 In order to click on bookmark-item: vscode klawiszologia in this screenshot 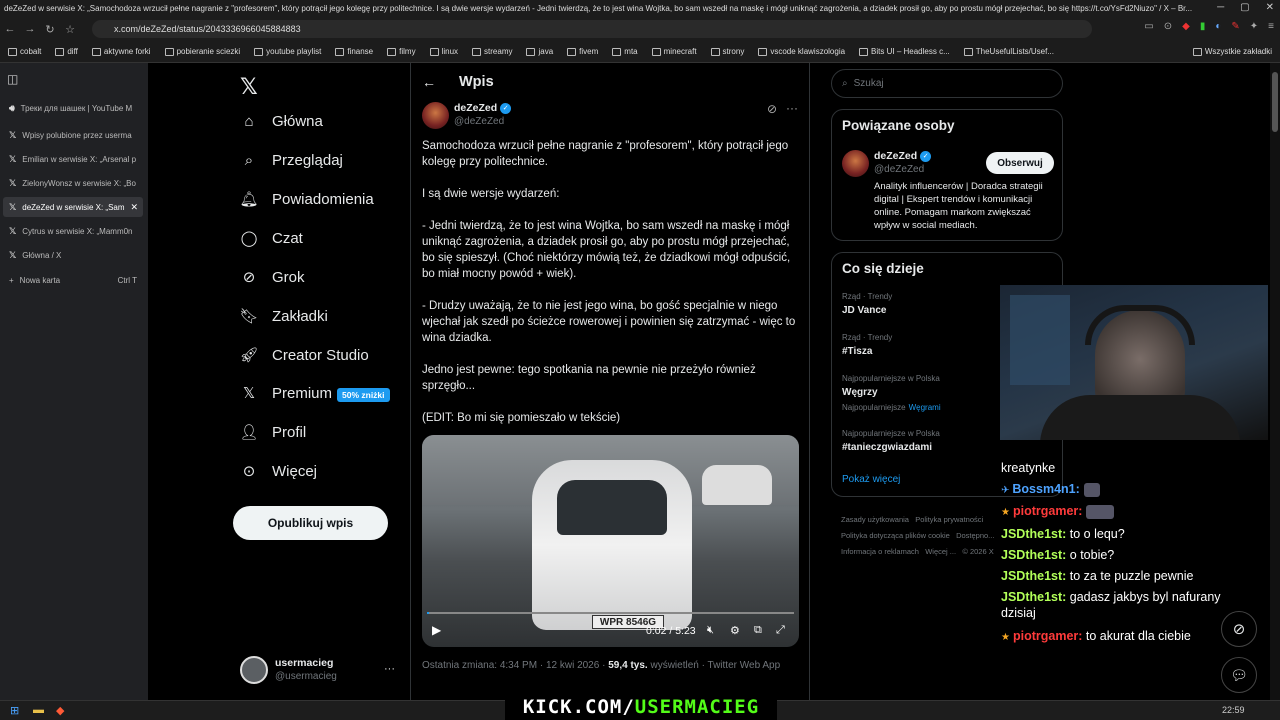, I will do `click(801, 51)`.